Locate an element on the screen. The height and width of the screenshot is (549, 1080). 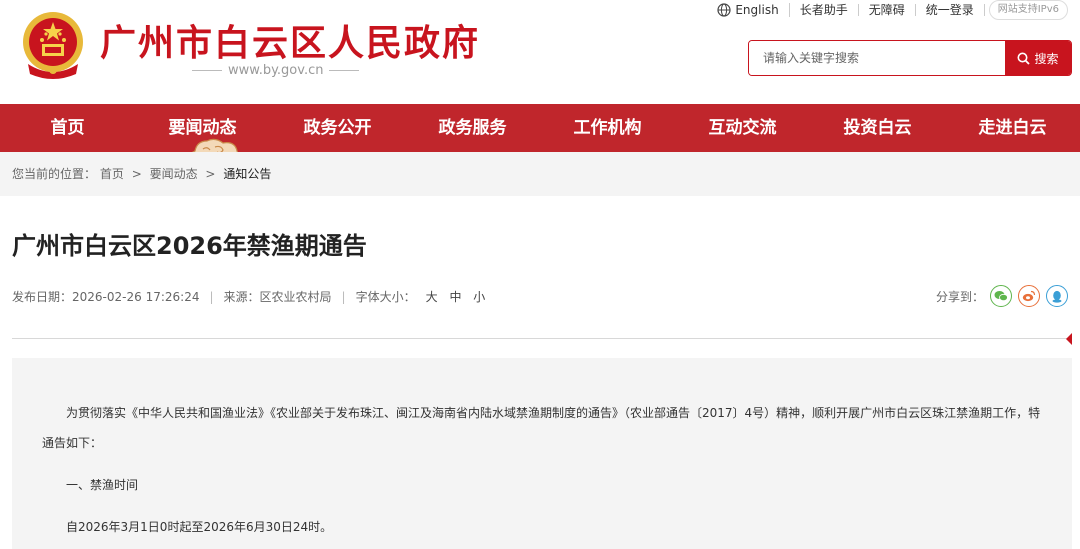
site-url-text: www.by.gov.cn is located at coordinates (276, 70).